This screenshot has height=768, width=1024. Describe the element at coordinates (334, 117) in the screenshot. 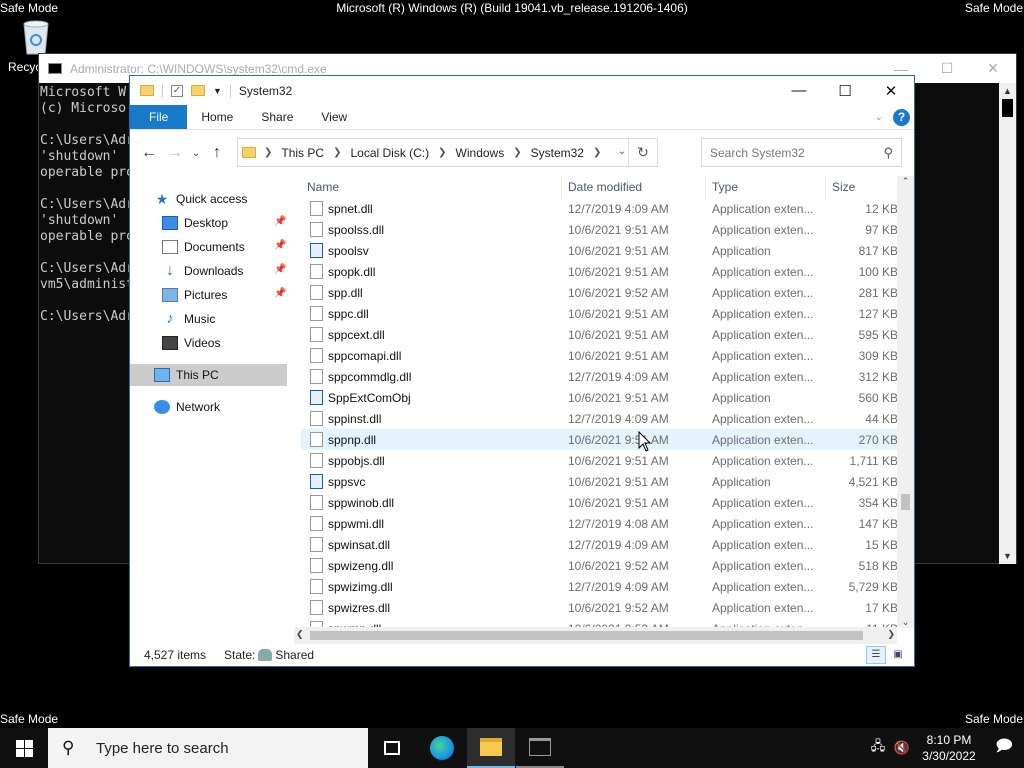

I see `tab-view: View` at that location.